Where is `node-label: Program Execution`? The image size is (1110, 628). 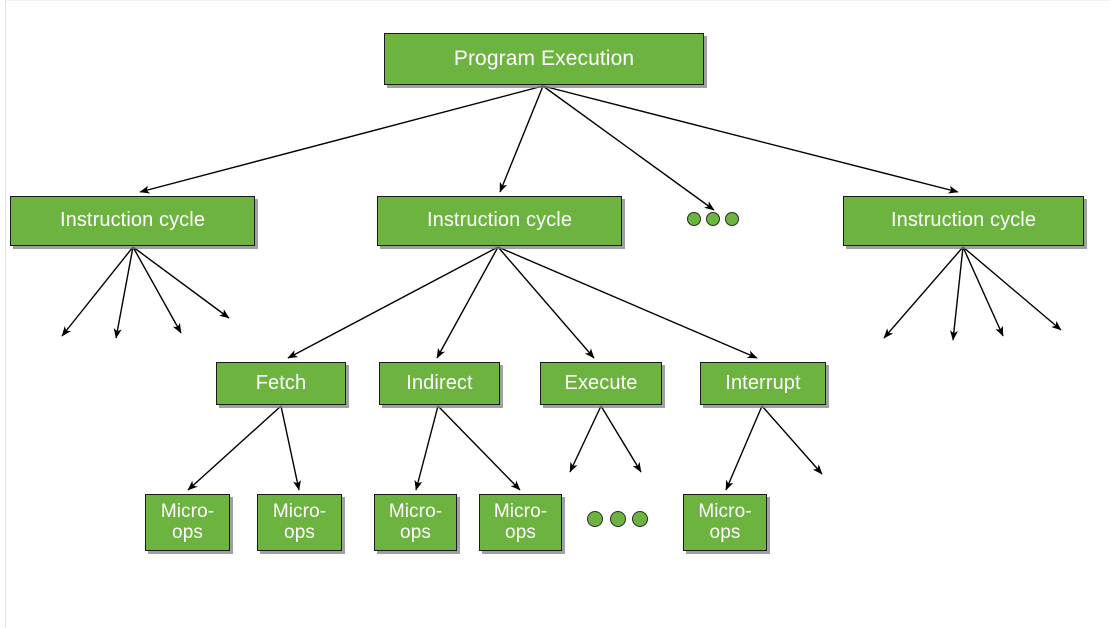 node-label: Program Execution is located at coordinates (544, 58).